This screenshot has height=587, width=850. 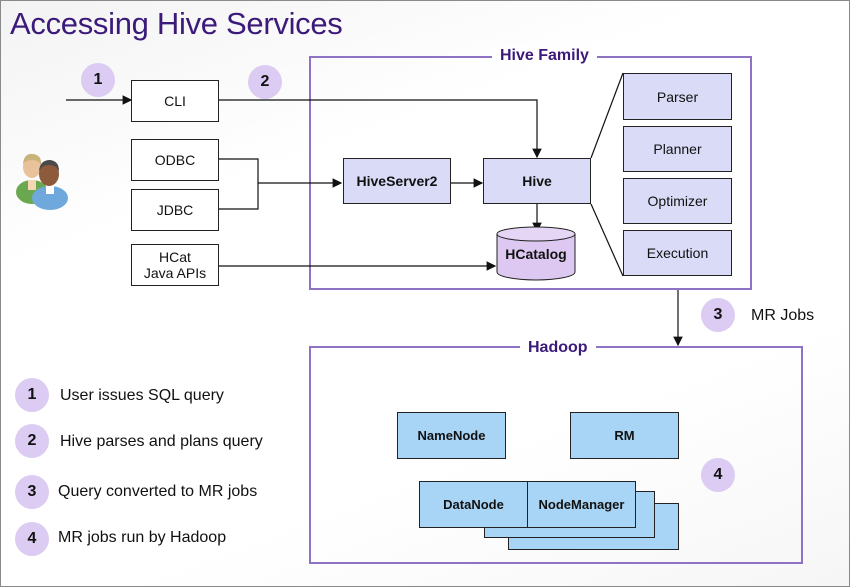 I want to click on planner-label: Planner, so click(x=677, y=149).